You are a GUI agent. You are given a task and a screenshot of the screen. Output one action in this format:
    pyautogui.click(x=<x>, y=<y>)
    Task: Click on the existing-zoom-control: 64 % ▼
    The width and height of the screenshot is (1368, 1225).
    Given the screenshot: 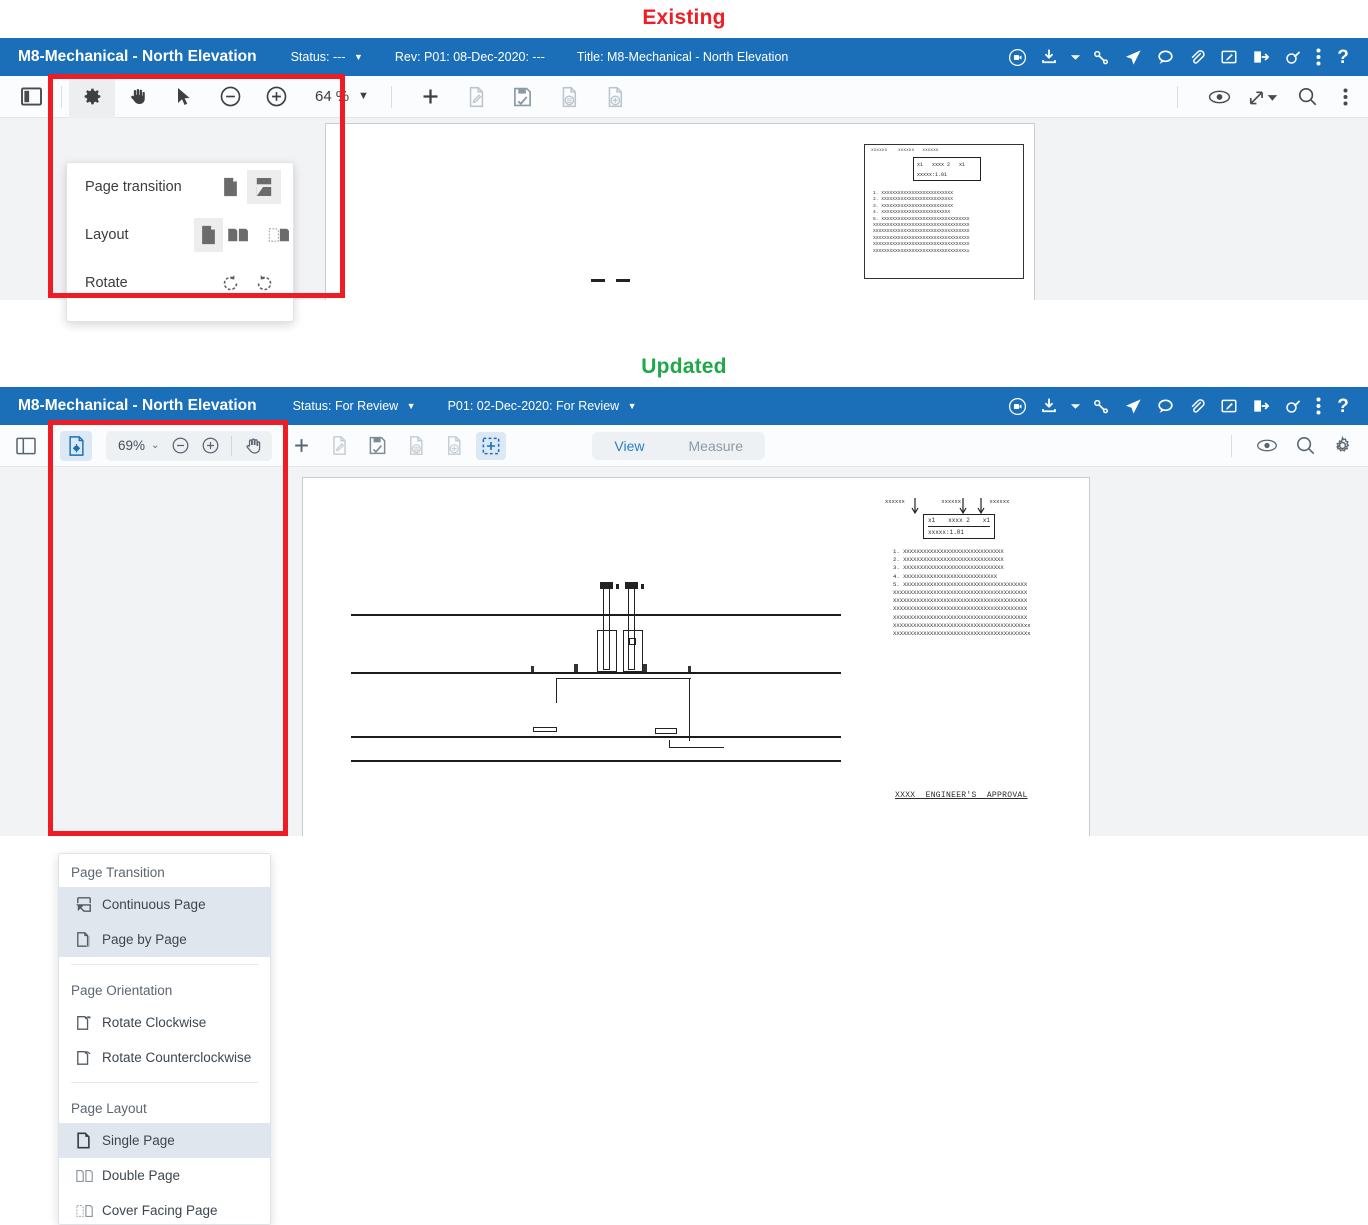 What is the action you would take?
    pyautogui.click(x=341, y=96)
    